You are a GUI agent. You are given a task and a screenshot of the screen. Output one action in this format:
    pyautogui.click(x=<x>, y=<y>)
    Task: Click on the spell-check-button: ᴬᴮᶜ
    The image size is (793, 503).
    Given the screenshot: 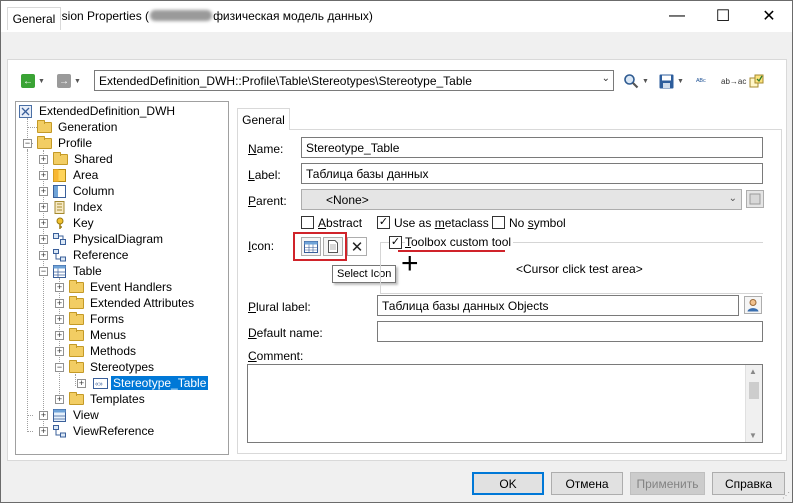 What is the action you would take?
    pyautogui.click(x=701, y=81)
    